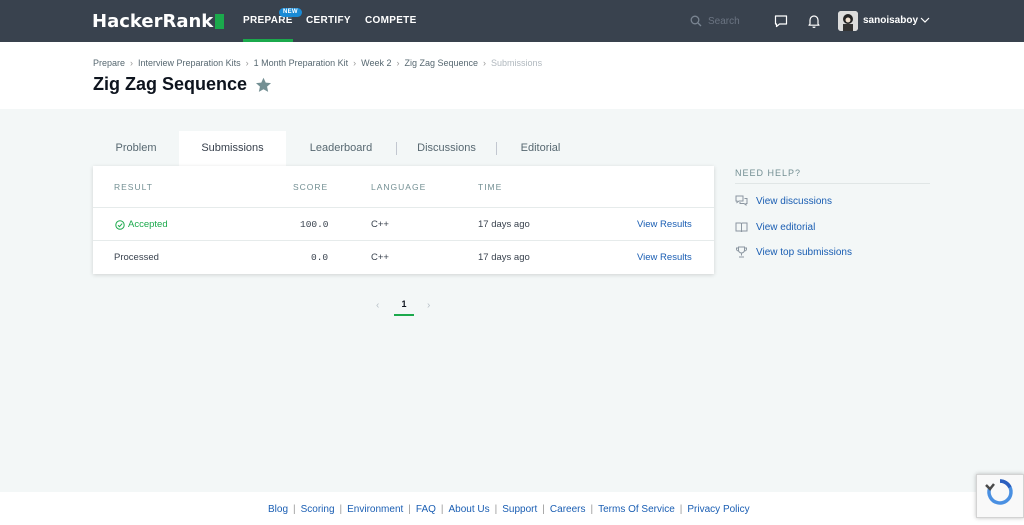 The height and width of the screenshot is (525, 1024). Describe the element at coordinates (741, 200) in the screenshot. I see `chat-bubbles-icon` at that location.